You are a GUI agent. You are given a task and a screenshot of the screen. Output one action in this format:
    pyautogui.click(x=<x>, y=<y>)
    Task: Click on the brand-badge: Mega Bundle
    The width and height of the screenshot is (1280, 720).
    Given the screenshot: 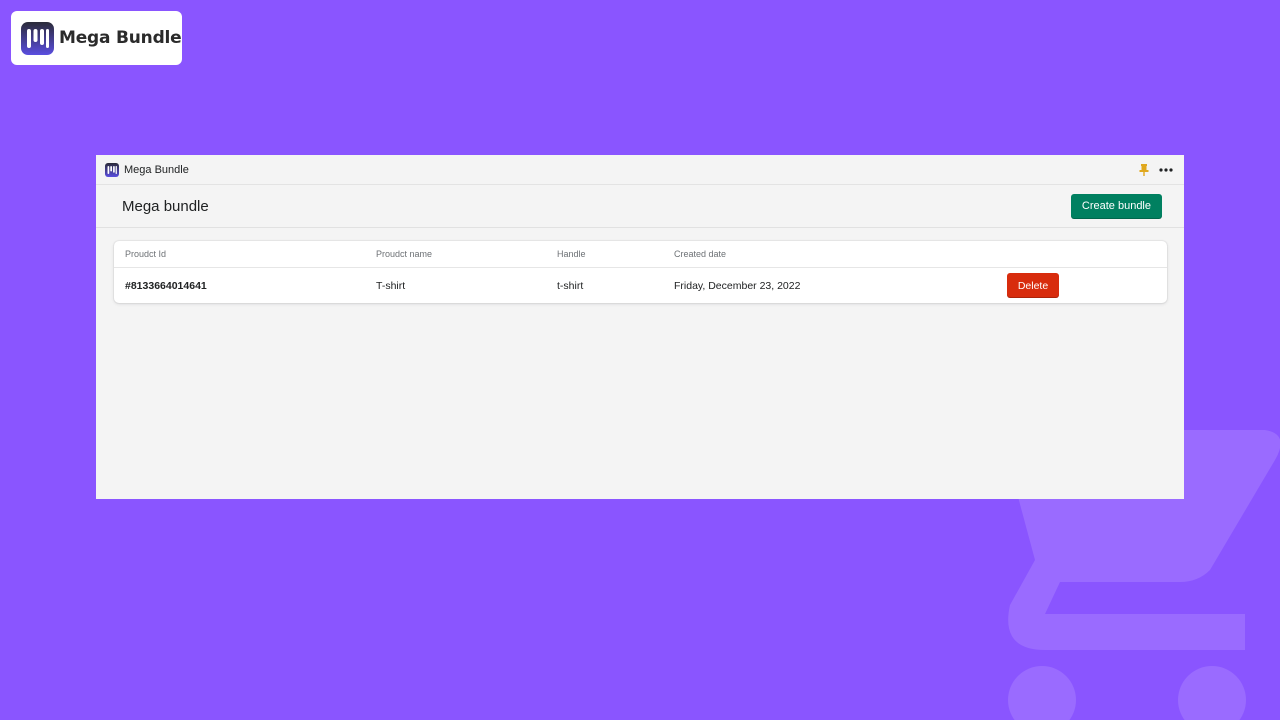 What is the action you would take?
    pyautogui.click(x=96, y=38)
    